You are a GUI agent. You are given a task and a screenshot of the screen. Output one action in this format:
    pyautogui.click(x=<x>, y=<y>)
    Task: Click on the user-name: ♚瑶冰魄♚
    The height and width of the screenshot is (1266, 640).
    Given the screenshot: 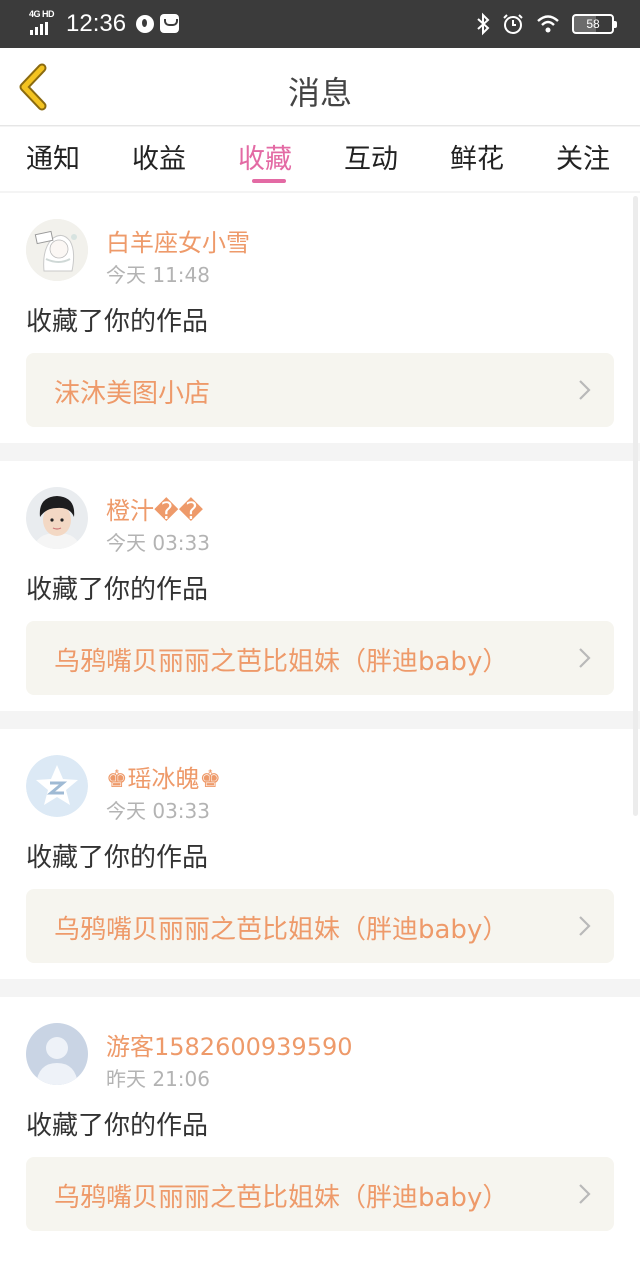 What is the action you would take?
    pyautogui.click(x=163, y=776)
    